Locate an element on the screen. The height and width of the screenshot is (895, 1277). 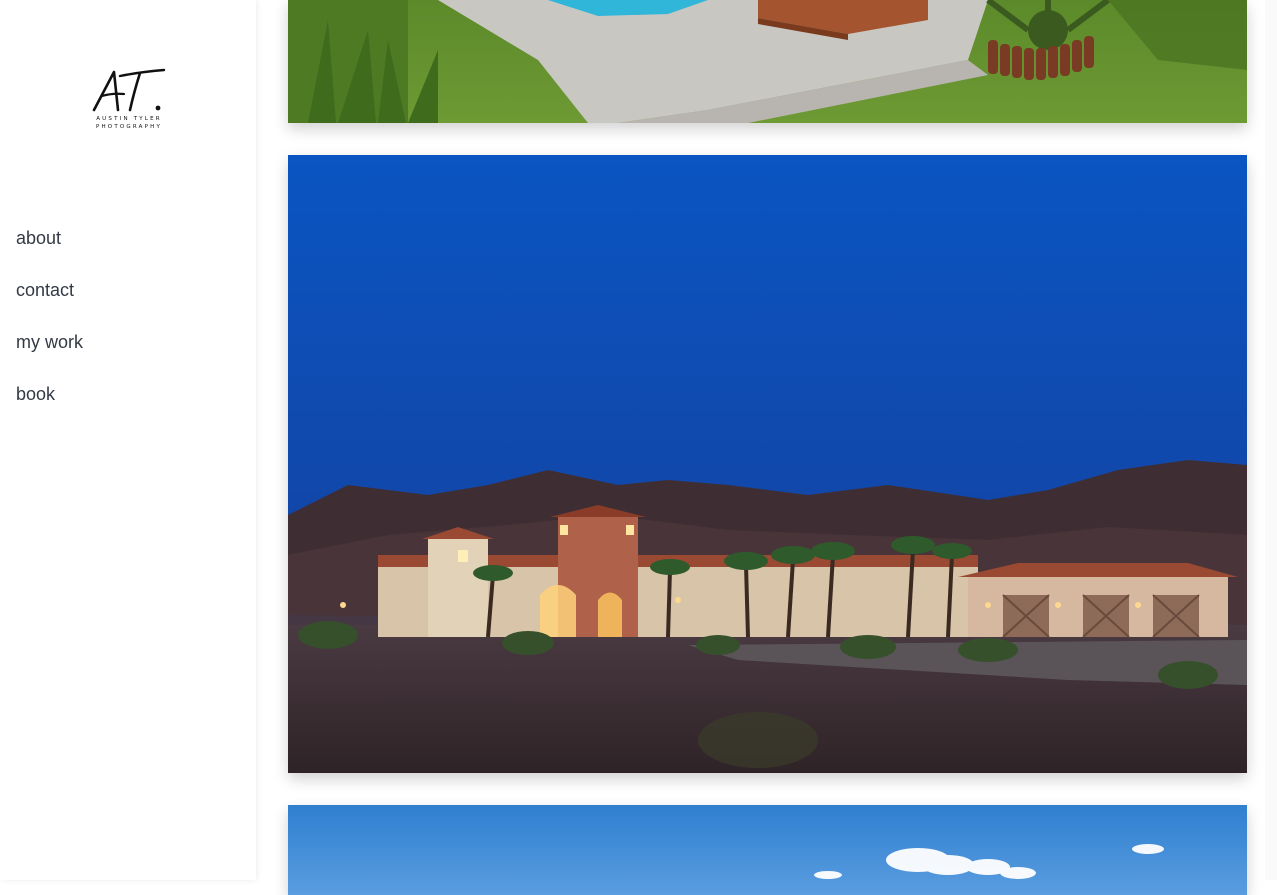
gallery-photo-pool is located at coordinates (767, 61).